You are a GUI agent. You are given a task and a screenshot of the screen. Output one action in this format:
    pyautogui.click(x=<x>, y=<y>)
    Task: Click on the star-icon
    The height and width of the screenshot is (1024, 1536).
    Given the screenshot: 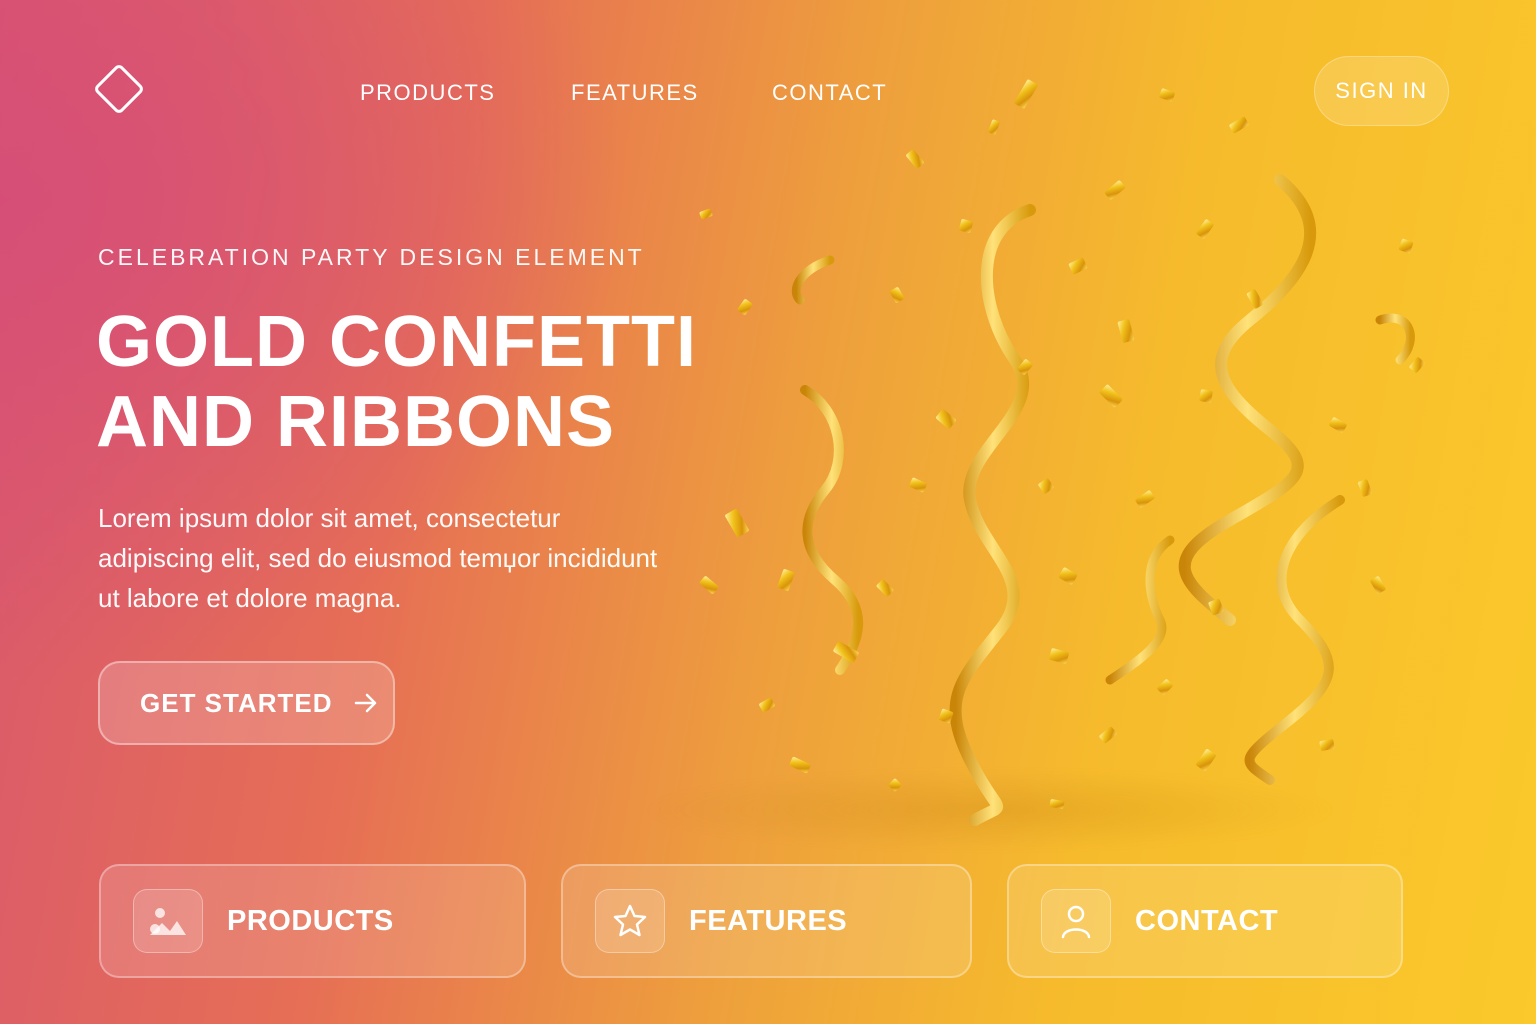 What is the action you would take?
    pyautogui.click(x=630, y=921)
    